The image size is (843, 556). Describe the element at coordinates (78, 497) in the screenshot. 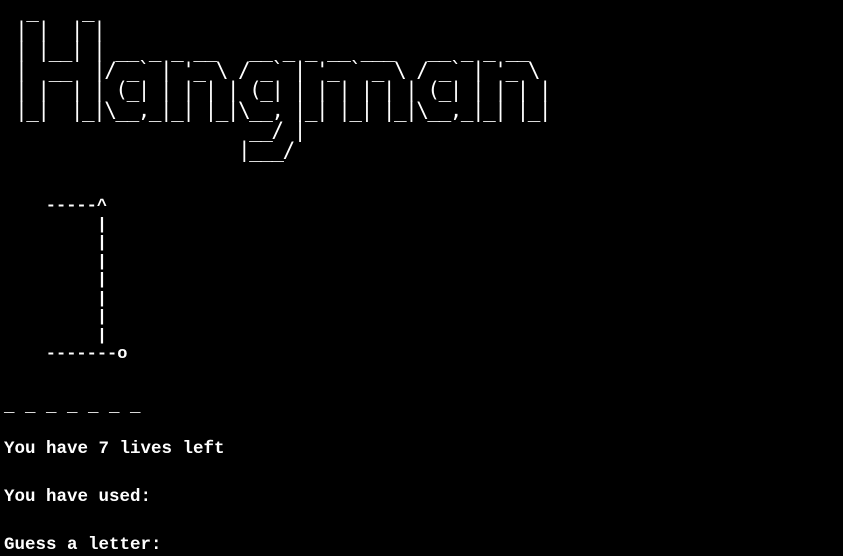

I see `used-letters-text: You have used:` at that location.